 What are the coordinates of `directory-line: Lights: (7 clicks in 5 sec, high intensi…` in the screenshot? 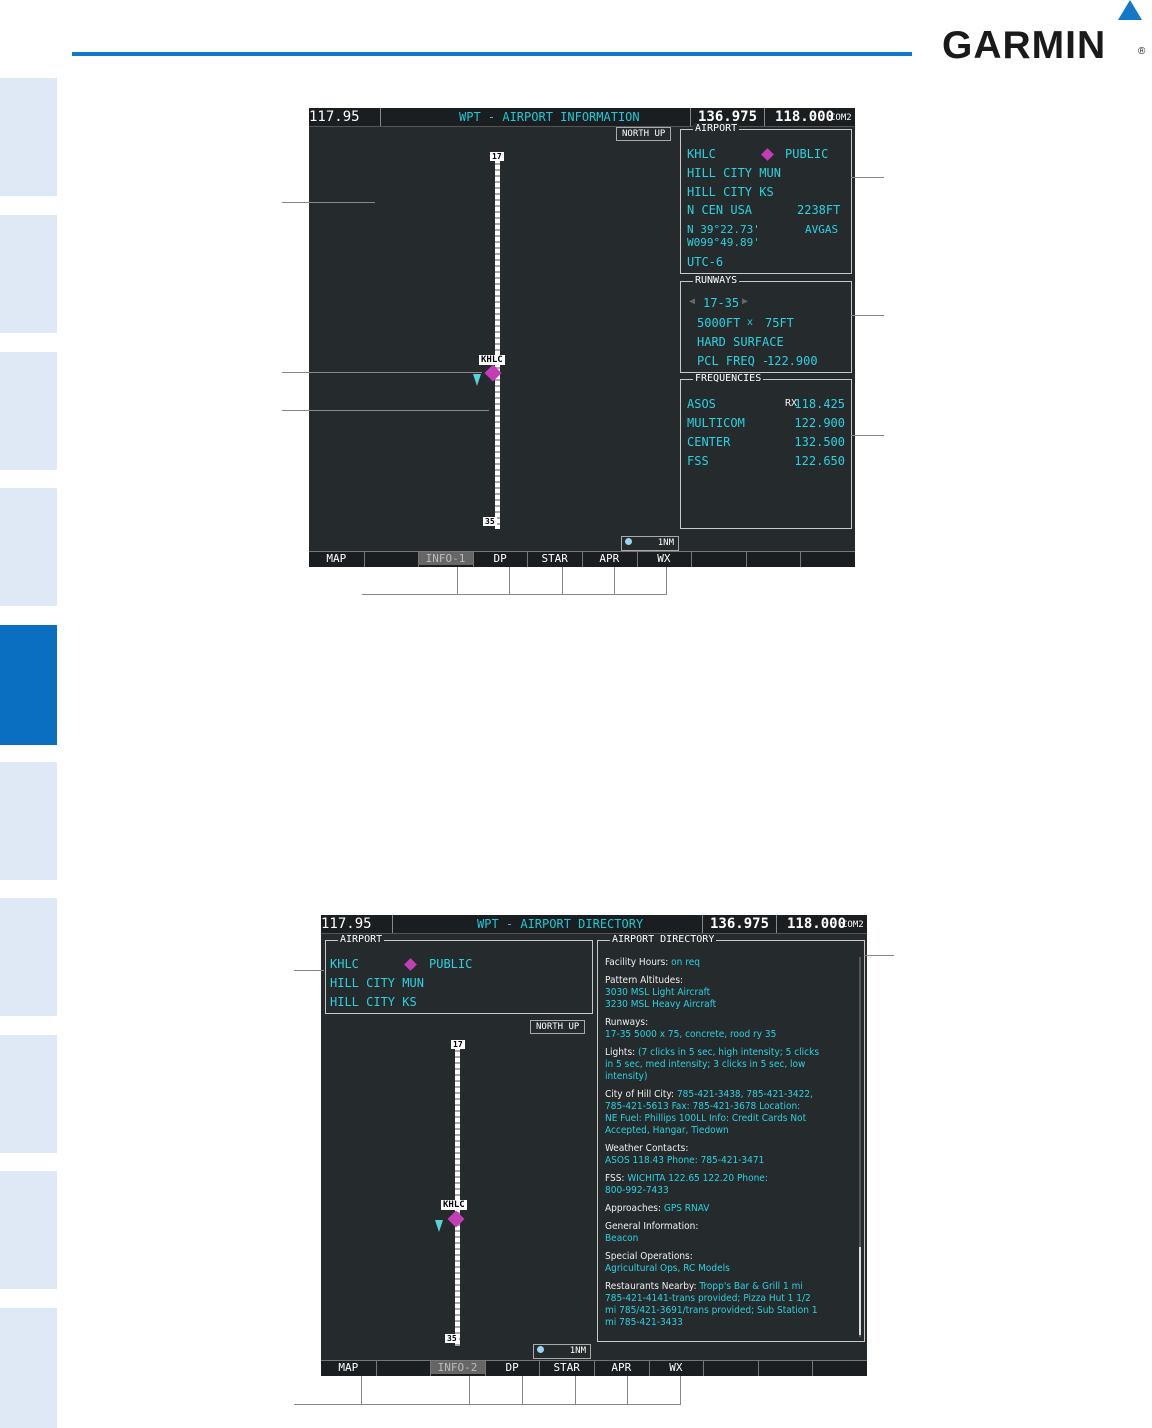 It's located at (712, 1053).